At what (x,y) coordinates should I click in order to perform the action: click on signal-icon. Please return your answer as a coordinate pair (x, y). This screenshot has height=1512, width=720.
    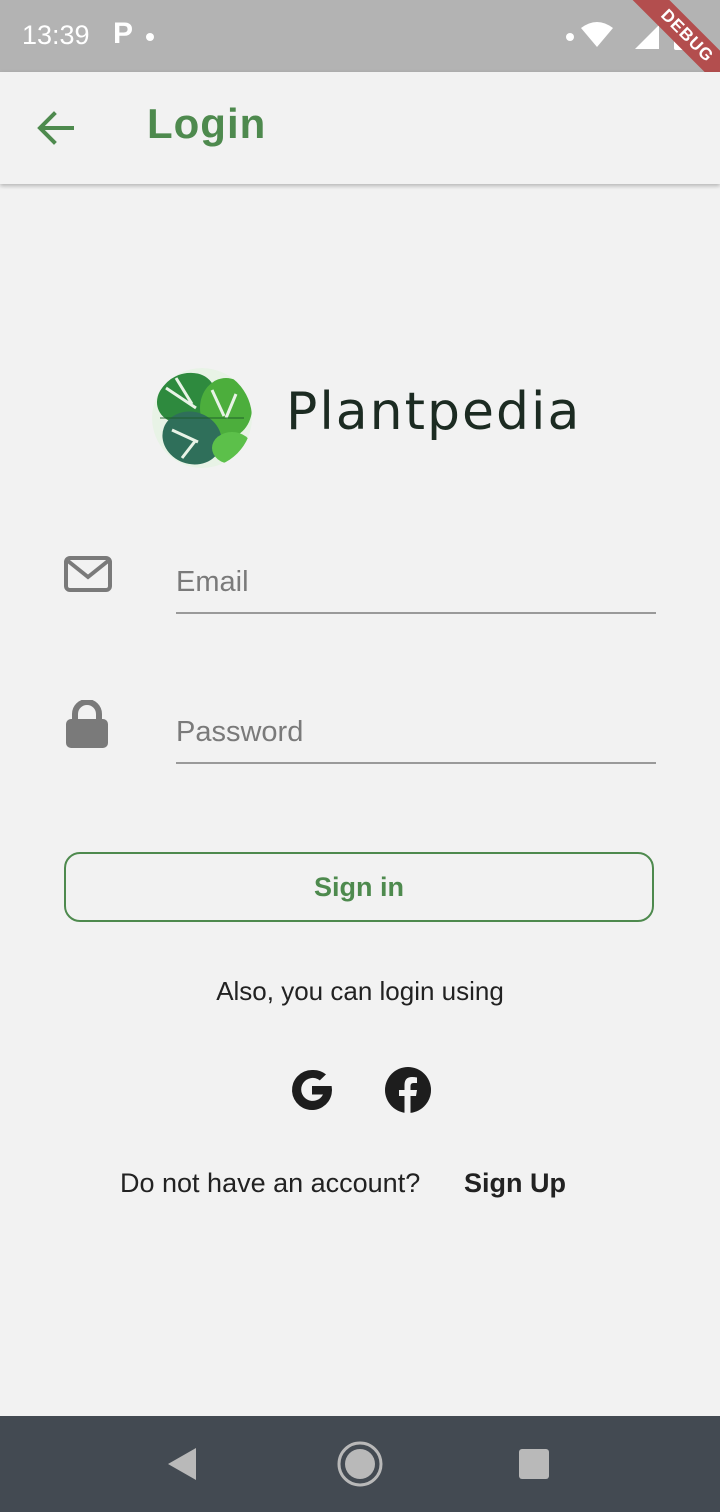
    Looking at the image, I should click on (647, 37).